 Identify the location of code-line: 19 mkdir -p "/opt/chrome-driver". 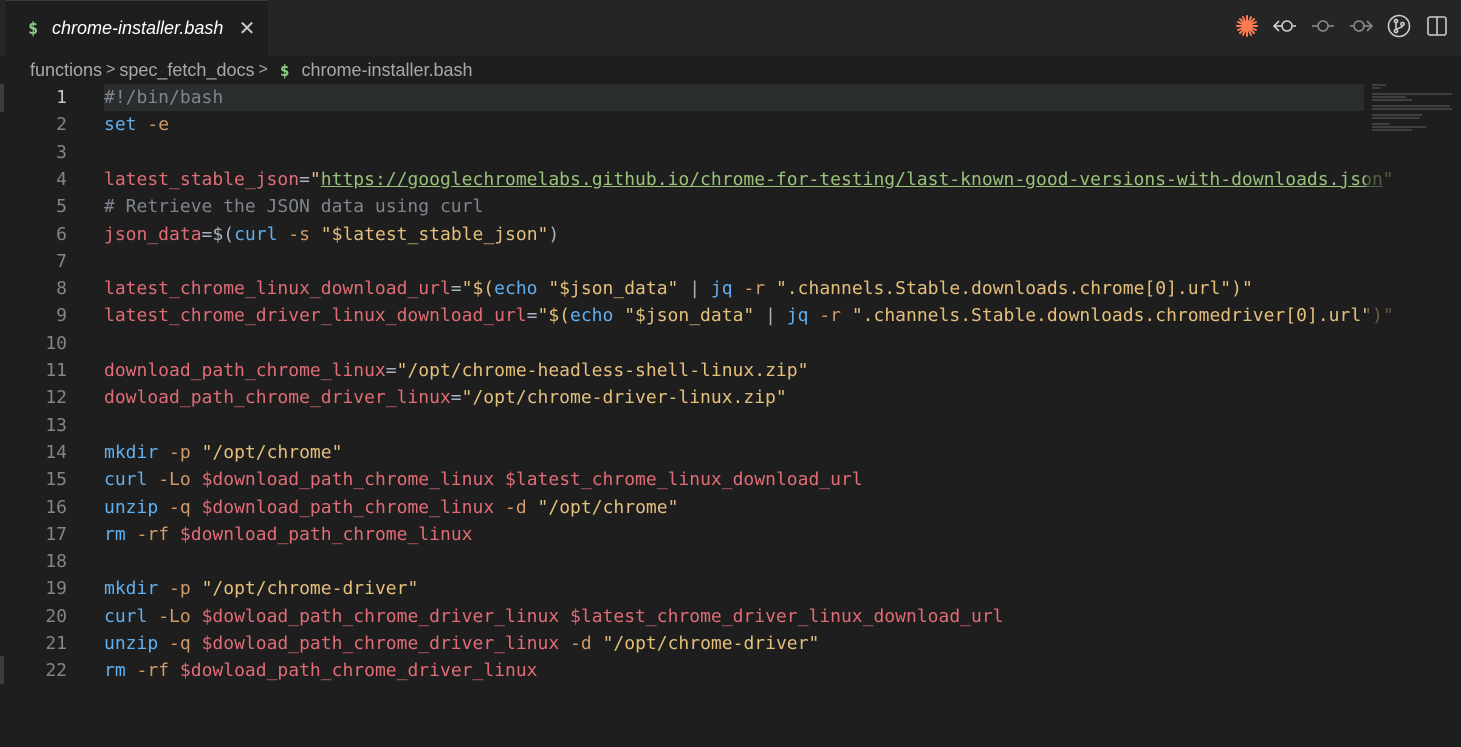
(730, 588).